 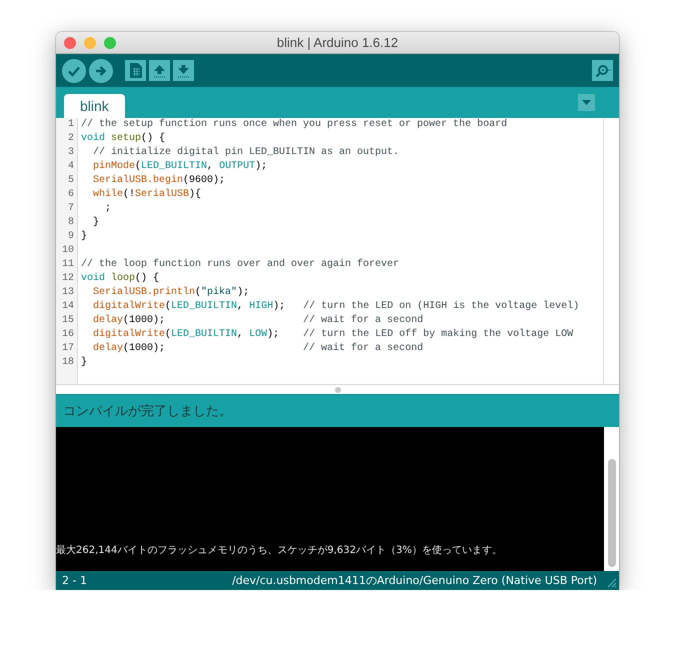 What do you see at coordinates (414, 580) in the screenshot?
I see `board-port: /dev/cu.usbmodem1411のArduino/Genuino Zero (Native USB Port)` at bounding box center [414, 580].